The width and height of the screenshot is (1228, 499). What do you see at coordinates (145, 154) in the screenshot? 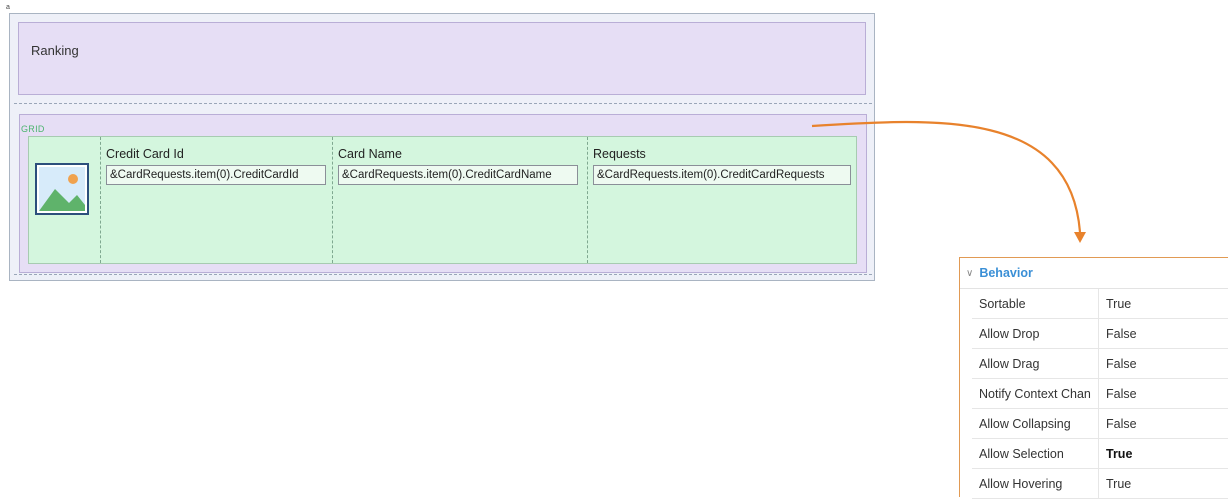
I see `column-header-credit-card-id: Credit Card Id` at bounding box center [145, 154].